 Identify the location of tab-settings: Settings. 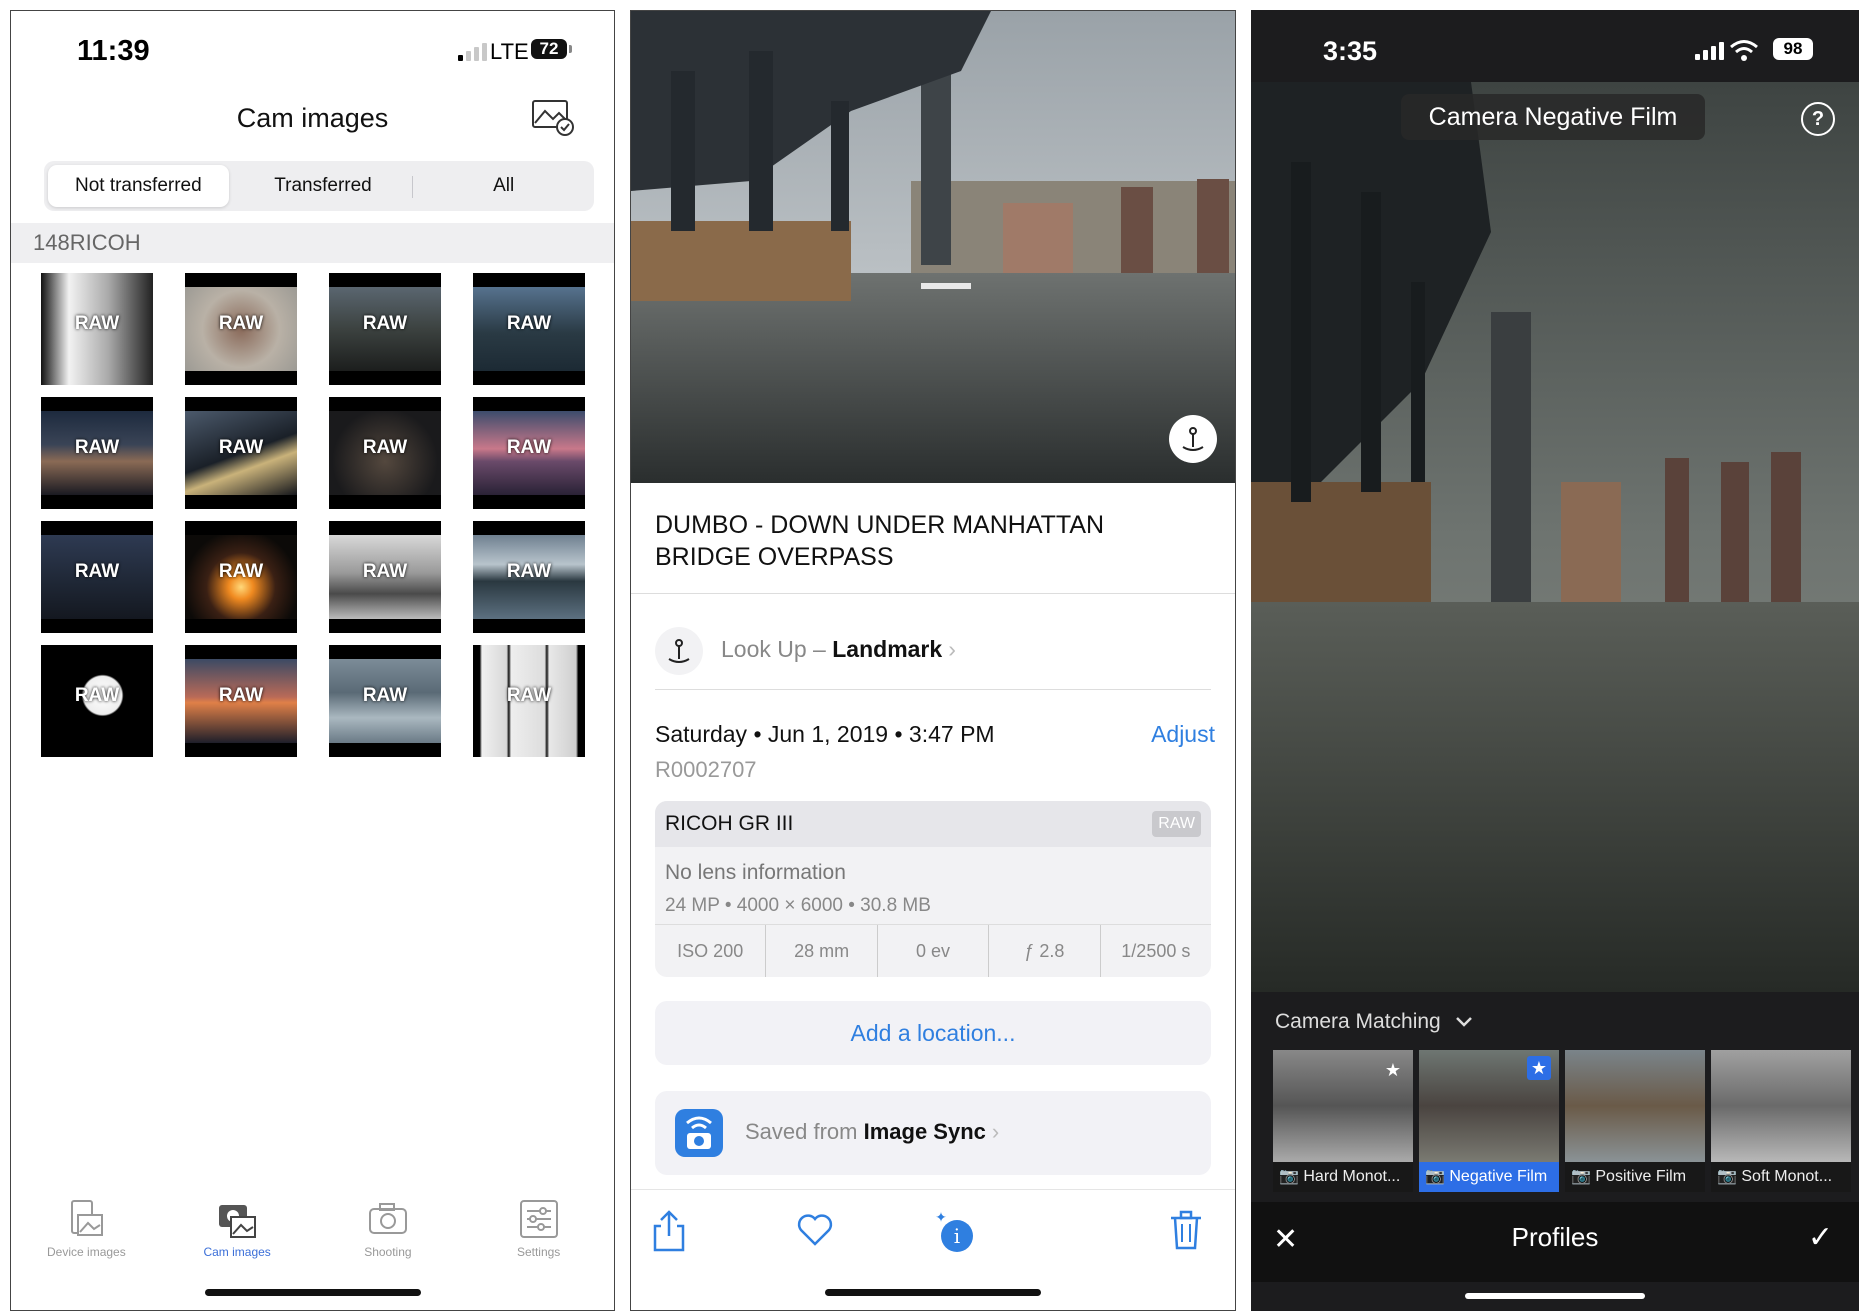
(538, 1234).